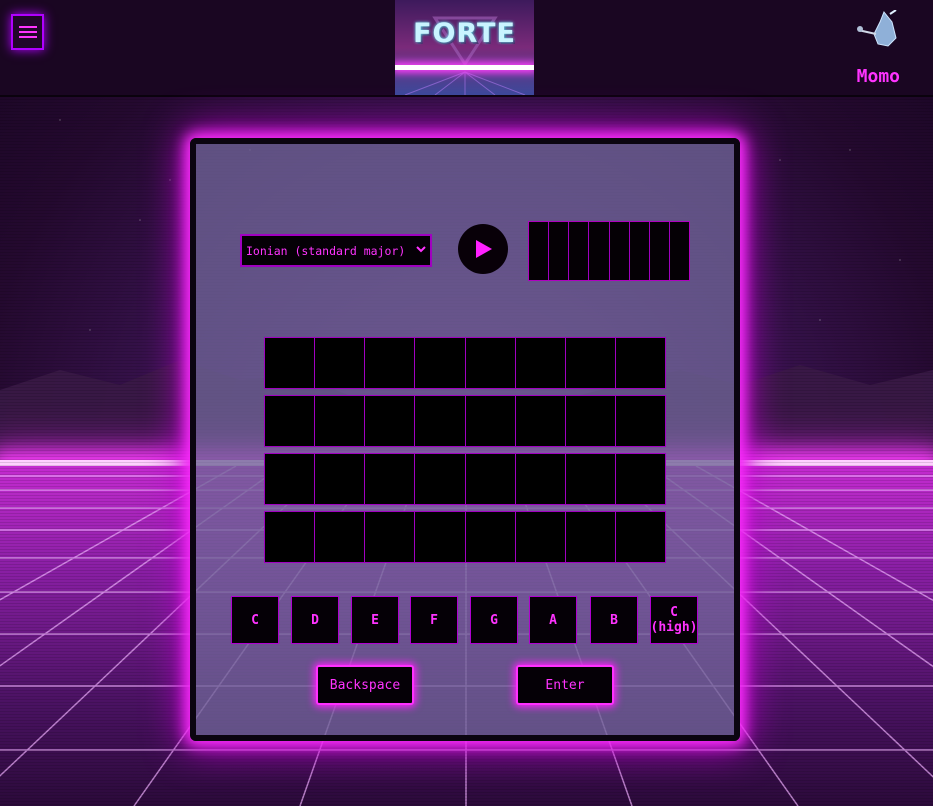 This screenshot has height=806, width=933. I want to click on key-label: G, so click(494, 620).